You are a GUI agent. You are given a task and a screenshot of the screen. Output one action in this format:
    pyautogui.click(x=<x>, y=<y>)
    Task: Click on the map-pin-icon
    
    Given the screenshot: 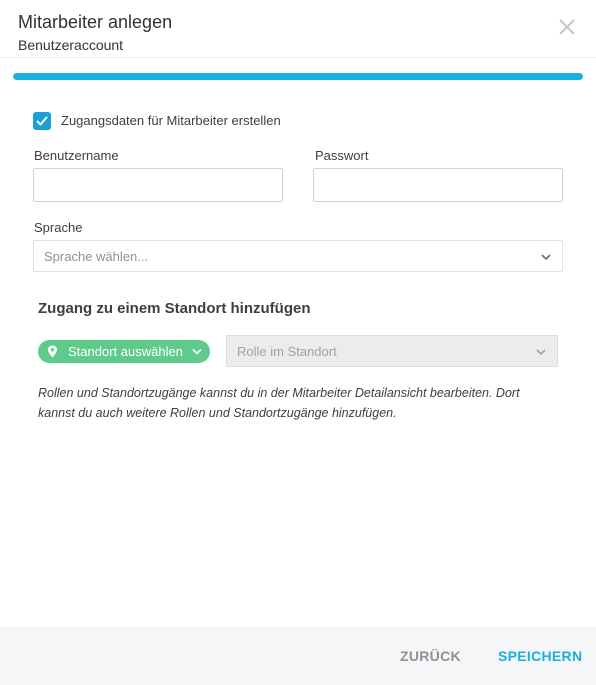 What is the action you would take?
    pyautogui.click(x=52, y=351)
    